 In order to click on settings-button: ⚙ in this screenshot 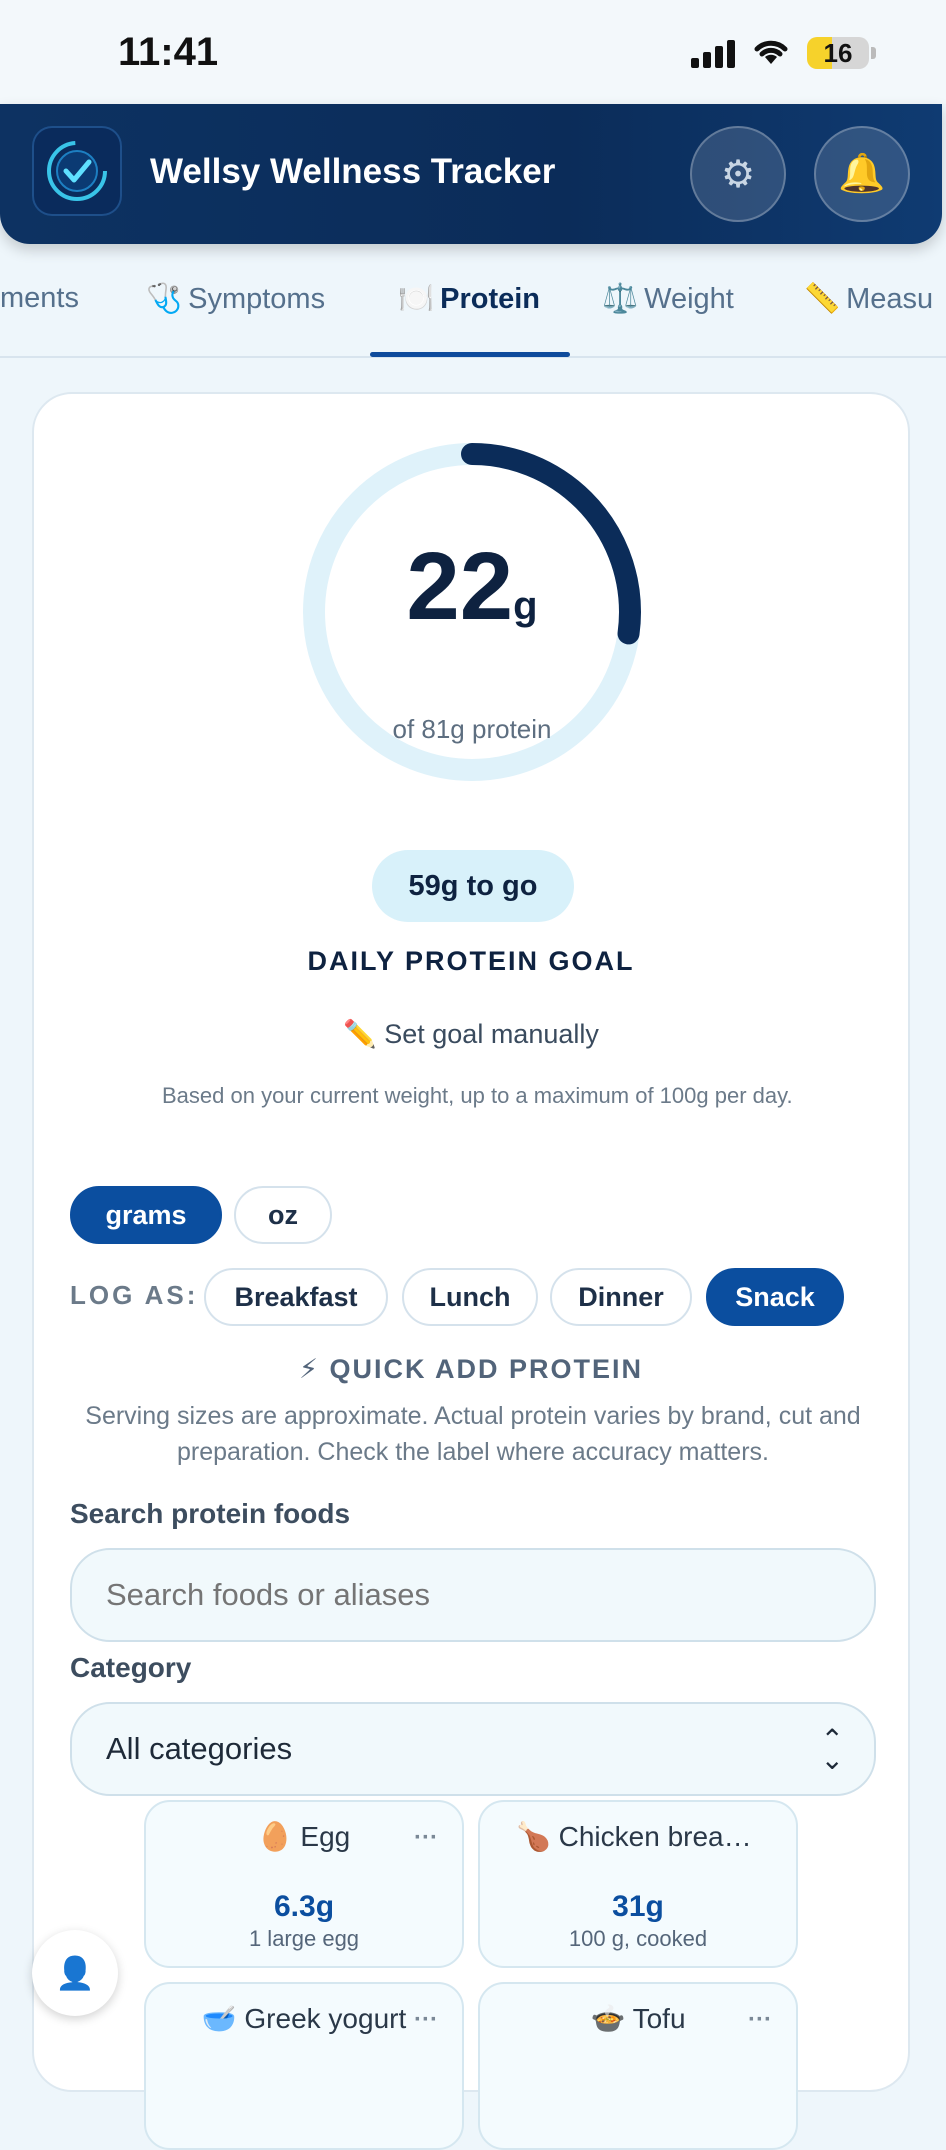, I will do `click(738, 174)`.